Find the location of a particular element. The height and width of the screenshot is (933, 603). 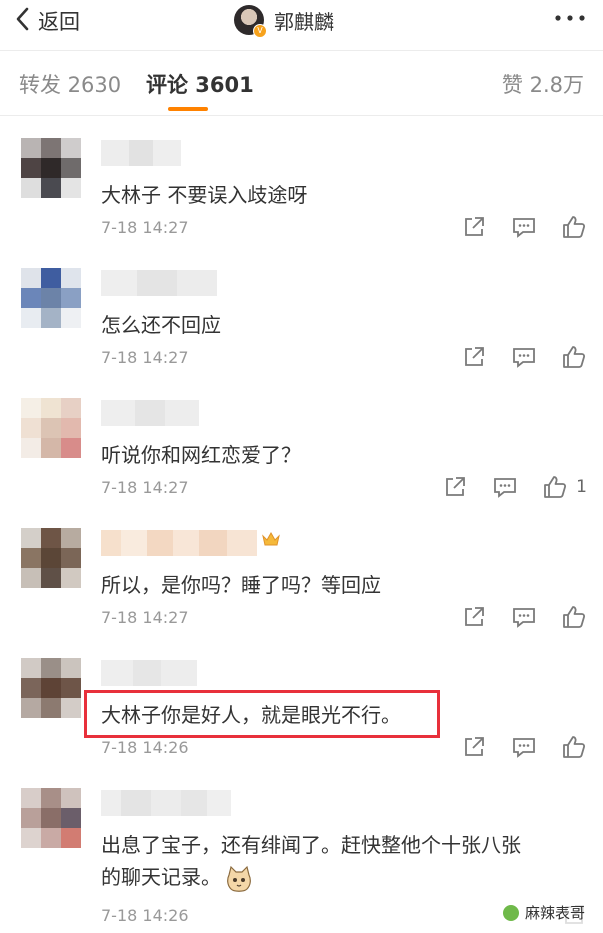

wechat-icon is located at coordinates (510, 912).